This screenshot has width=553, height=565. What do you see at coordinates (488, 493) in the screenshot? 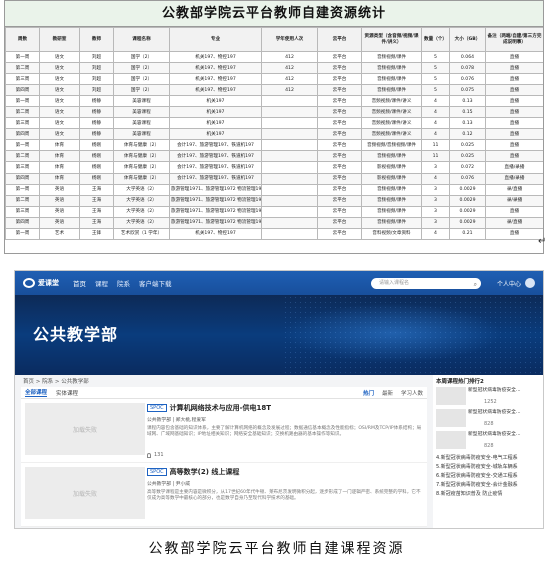
I see `hot-course-list-item: 8.新冠疫苗知识普及 防止疫情` at bounding box center [488, 493].